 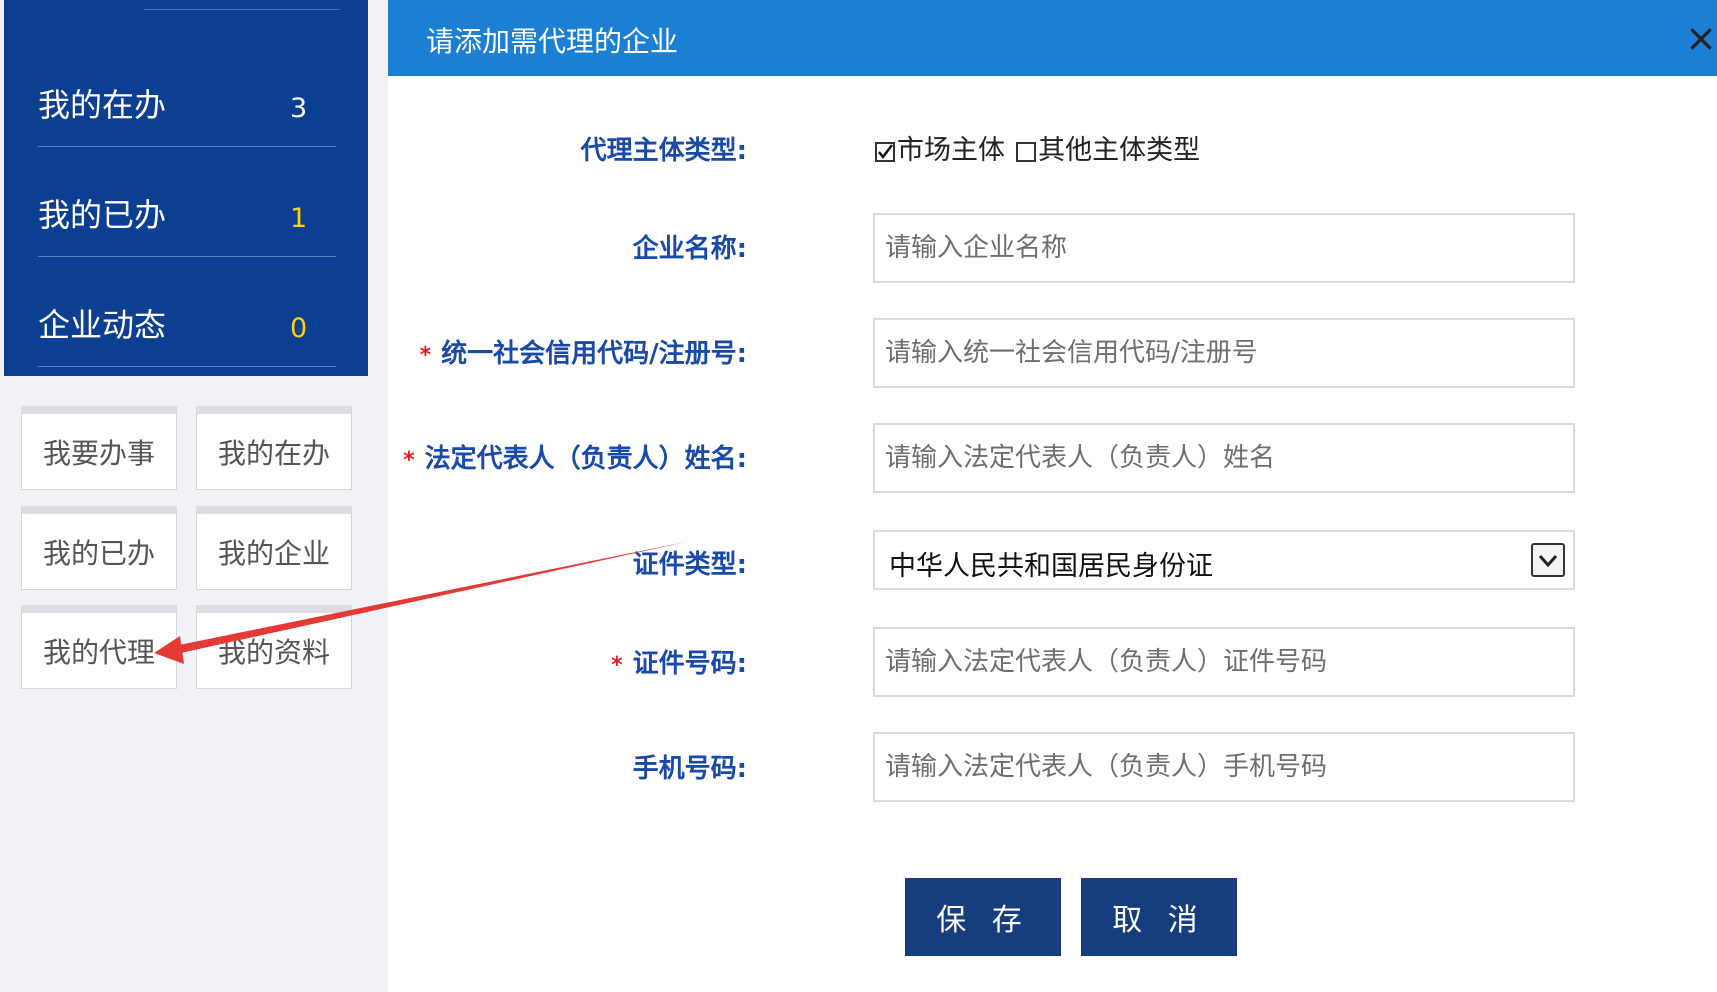 I want to click on tile-in-progress: 我的在办, so click(x=274, y=448).